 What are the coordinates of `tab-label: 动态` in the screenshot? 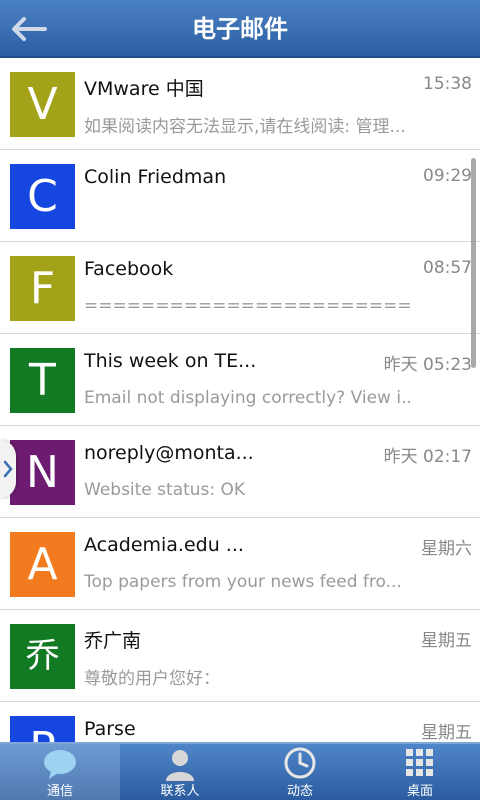 It's located at (299, 791).